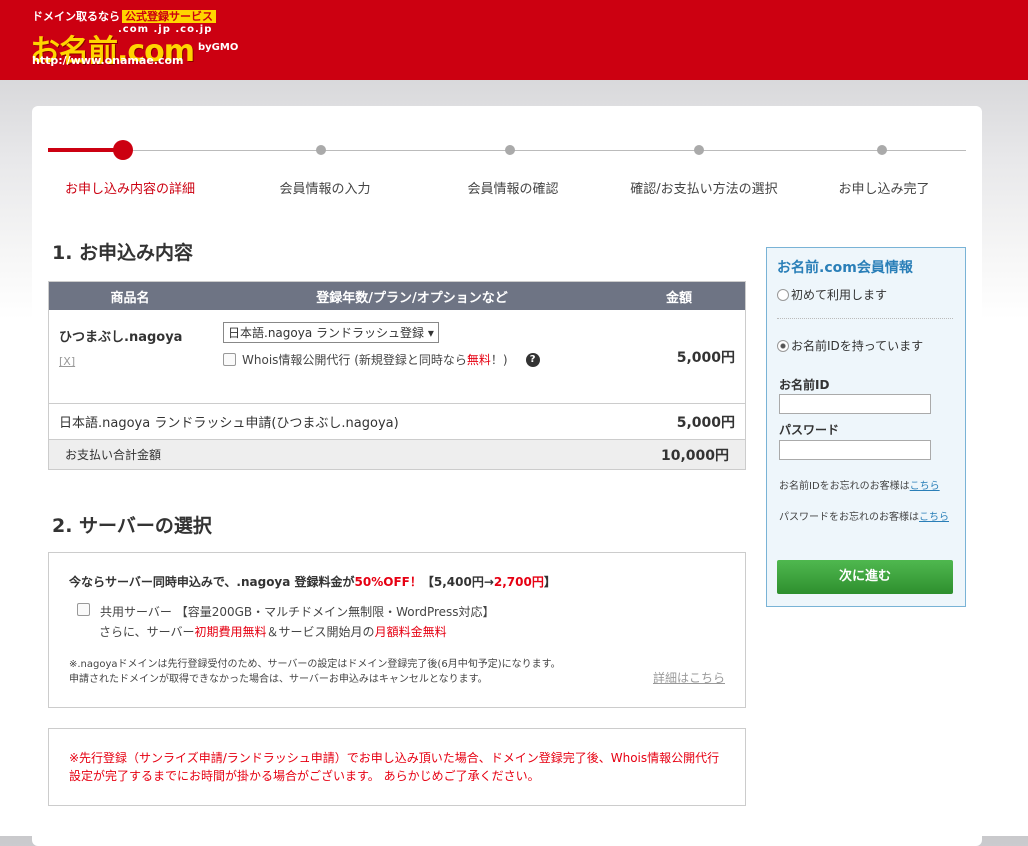  I want to click on order-table-header: 商品名 登録年数/プラン/オプションなど 金額, so click(397, 295).